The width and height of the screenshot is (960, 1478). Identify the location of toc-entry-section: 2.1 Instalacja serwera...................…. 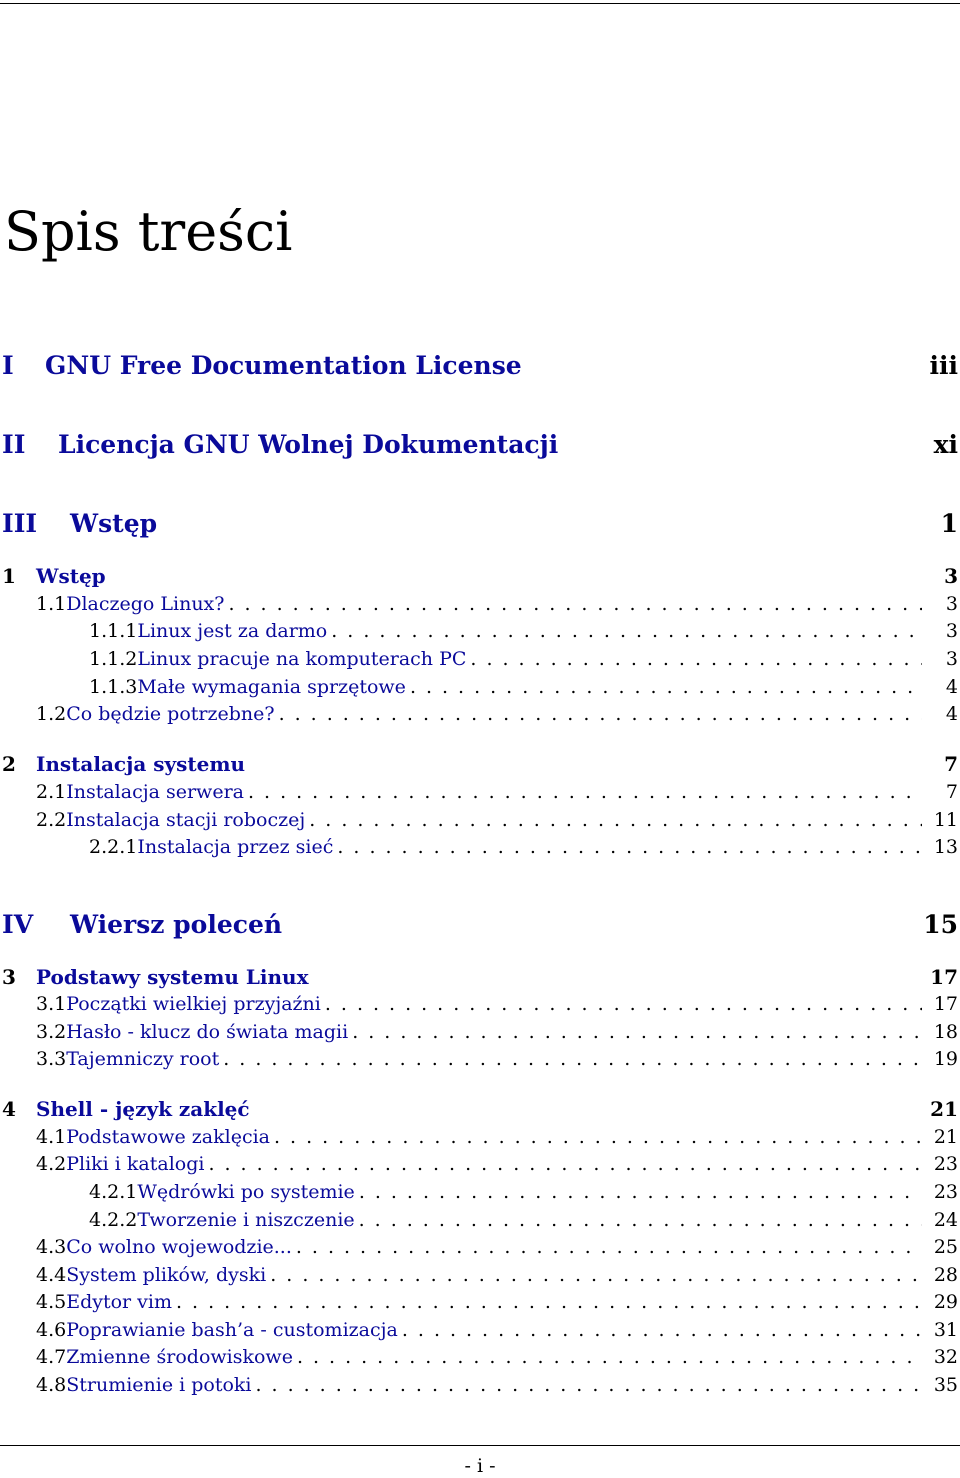
(497, 792).